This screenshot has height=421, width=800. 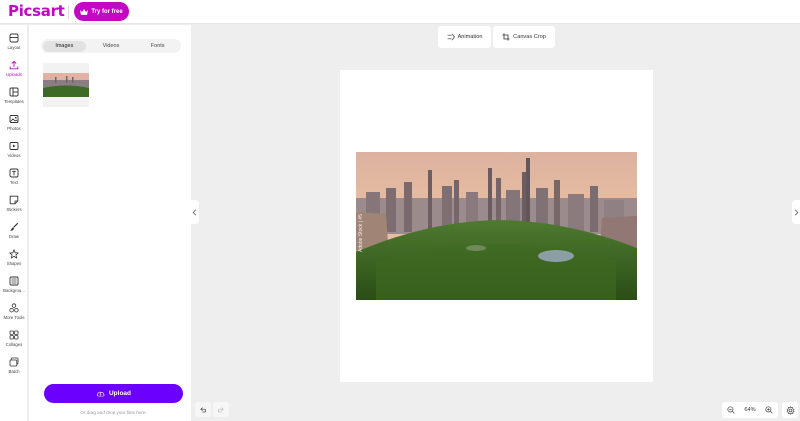 I want to click on tab-videos: Videos, so click(x=111, y=46).